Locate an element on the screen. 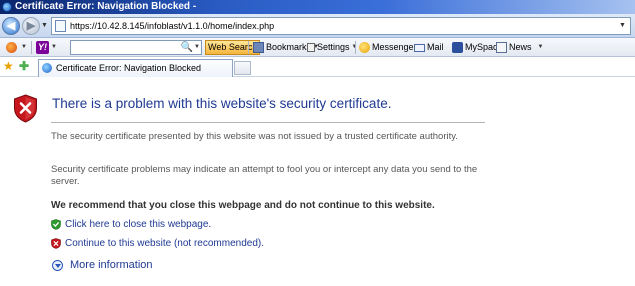 This screenshot has width=635, height=286. tab-certificate-error: Certificate Error: Navigation Blocked is located at coordinates (135, 68).